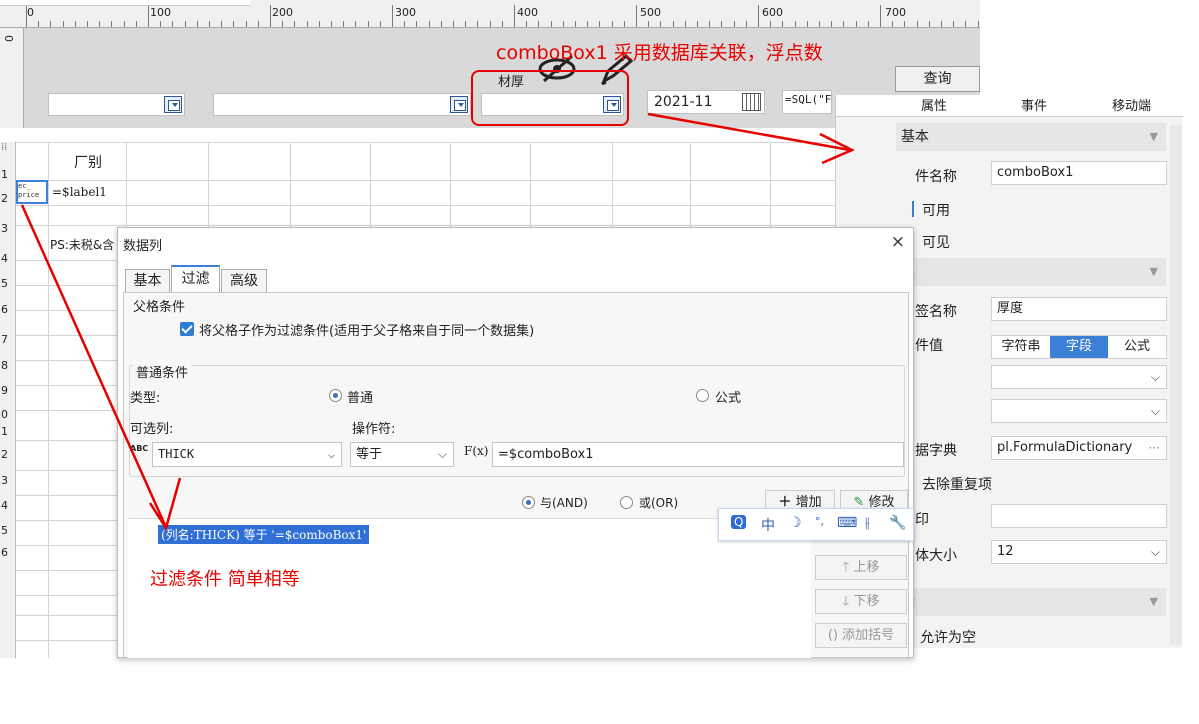  I want to click on condition-list-item: (列名:THICK) 等于 '=$comboBox1', so click(264, 534).